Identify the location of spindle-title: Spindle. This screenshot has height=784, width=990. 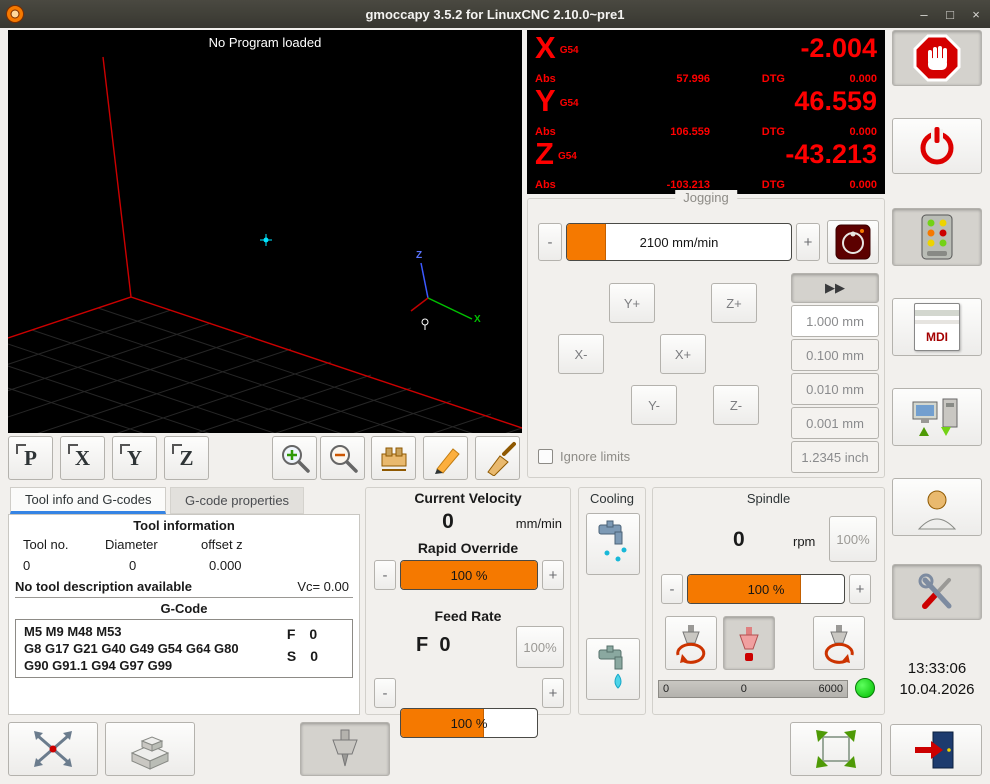
(768, 498).